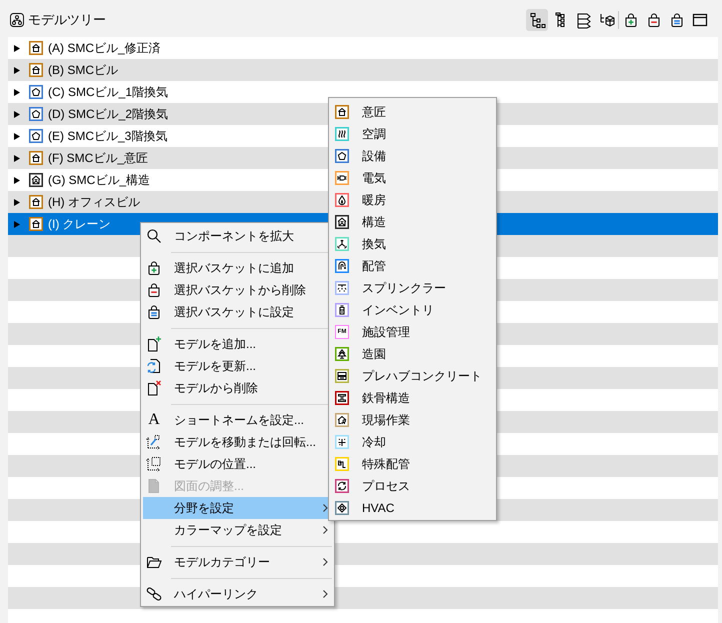  What do you see at coordinates (108, 92) in the screenshot?
I see `tree-label: (C) SMCビル_1階換気` at bounding box center [108, 92].